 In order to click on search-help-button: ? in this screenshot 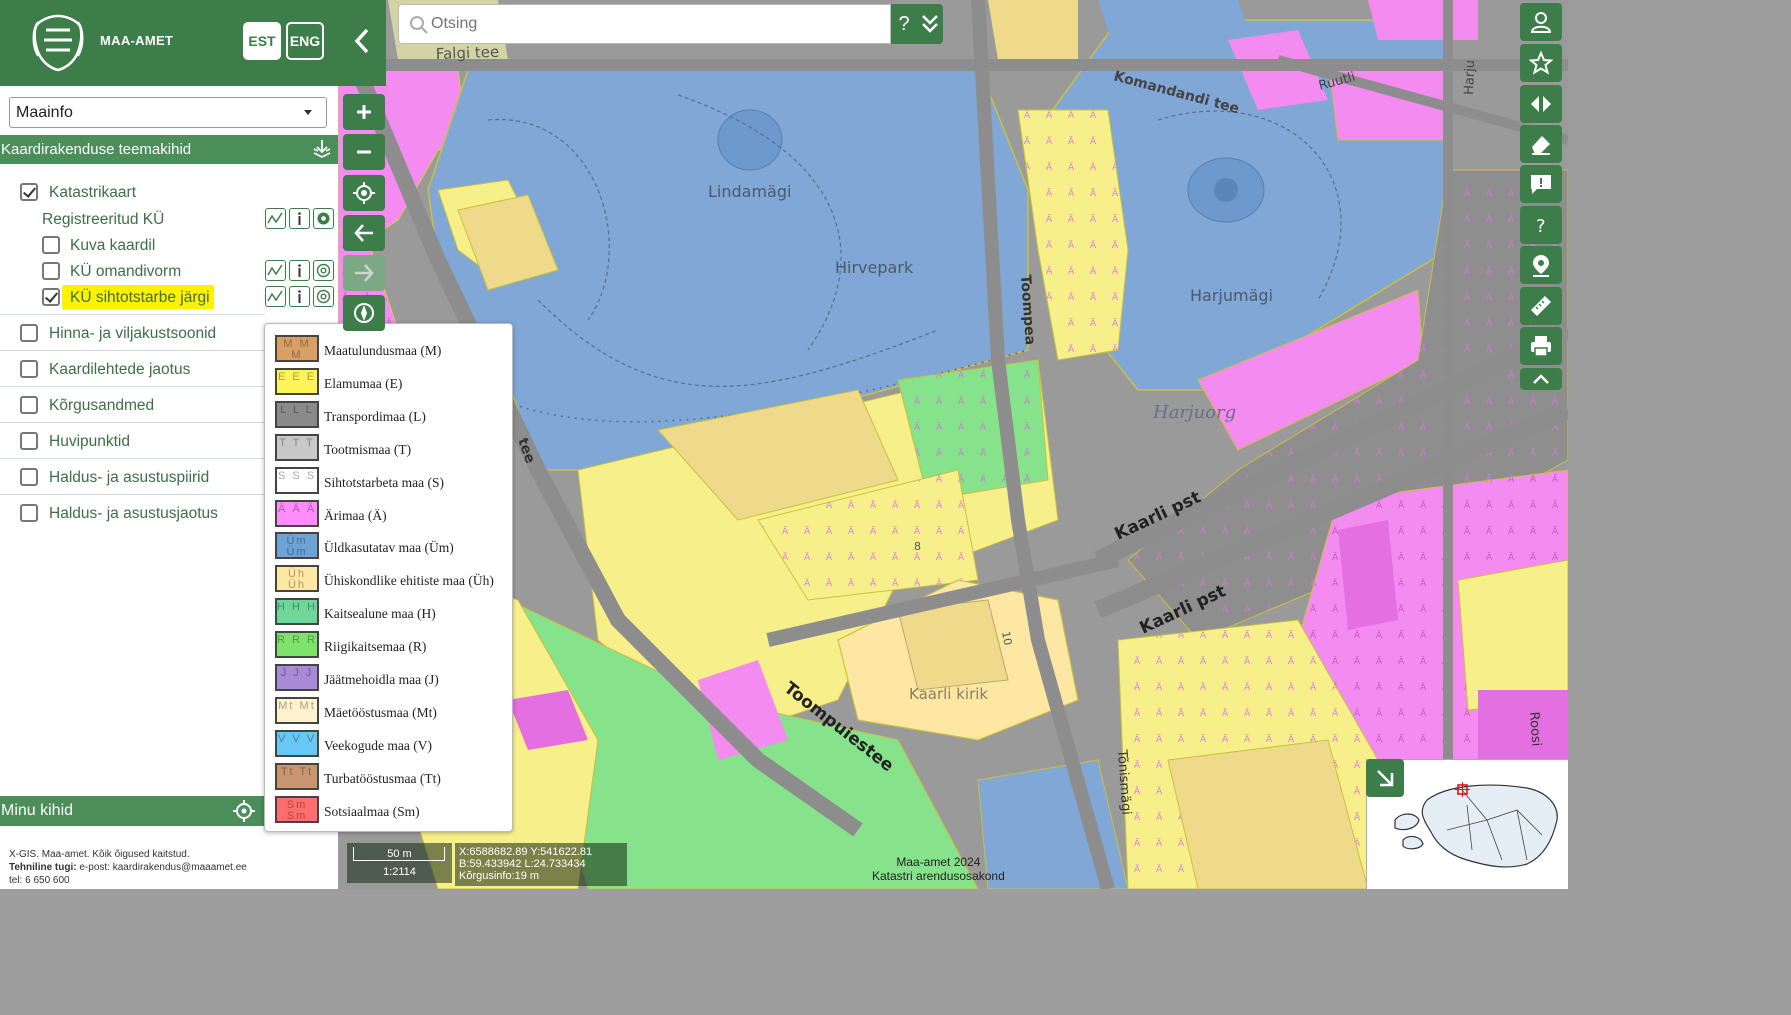, I will do `click(904, 24)`.